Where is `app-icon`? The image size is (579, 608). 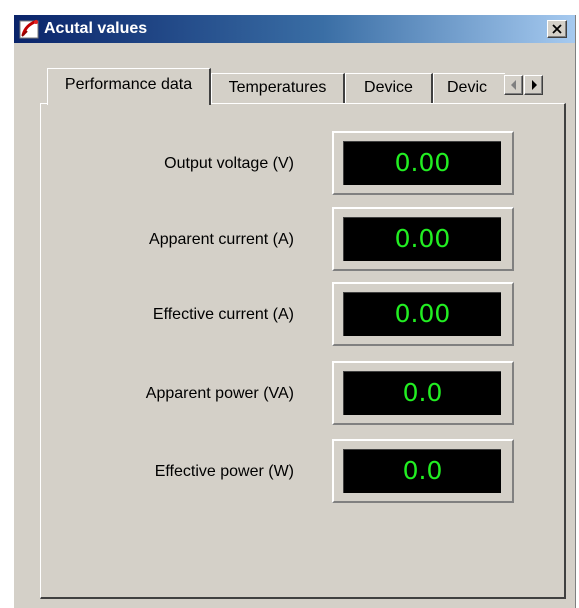 app-icon is located at coordinates (30, 29).